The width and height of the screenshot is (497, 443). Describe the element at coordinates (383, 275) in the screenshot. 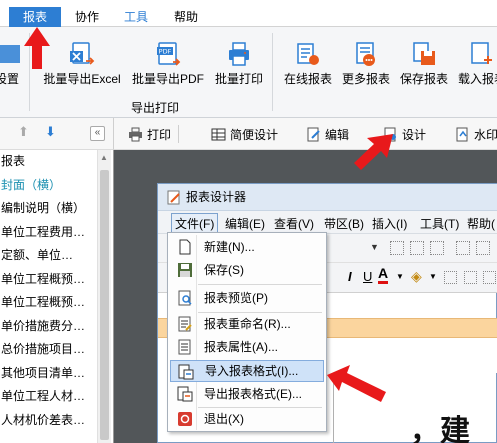

I see `font-color-icon: A` at that location.